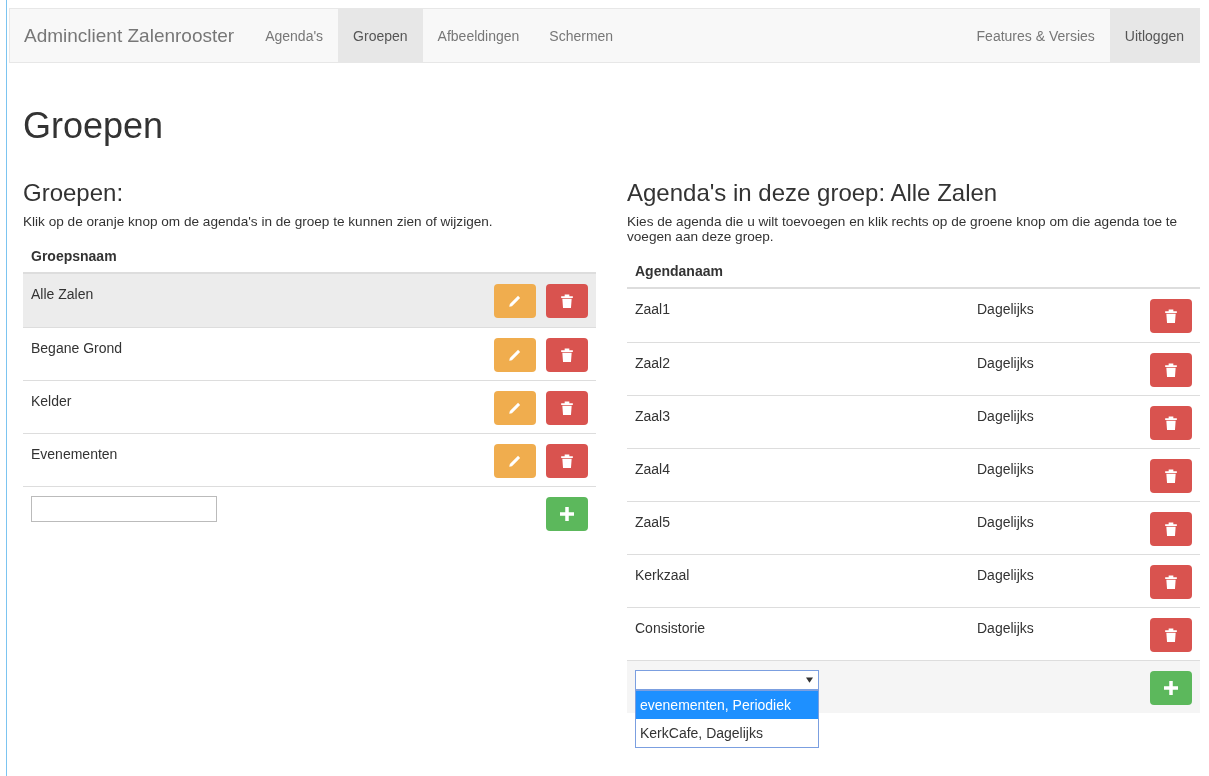 The image size is (1209, 776). Describe the element at coordinates (1154, 35) in the screenshot. I see `nav-tab: Uitloggen` at that location.